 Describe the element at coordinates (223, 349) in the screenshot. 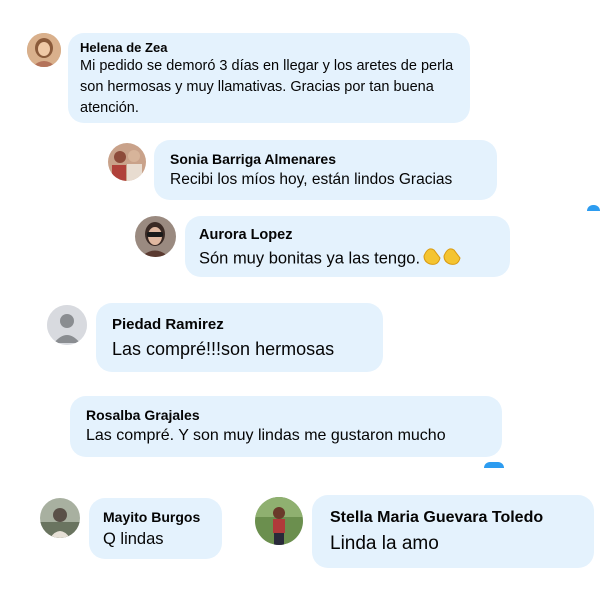

I see `comment-text: Las compré!!!son hermosas` at that location.